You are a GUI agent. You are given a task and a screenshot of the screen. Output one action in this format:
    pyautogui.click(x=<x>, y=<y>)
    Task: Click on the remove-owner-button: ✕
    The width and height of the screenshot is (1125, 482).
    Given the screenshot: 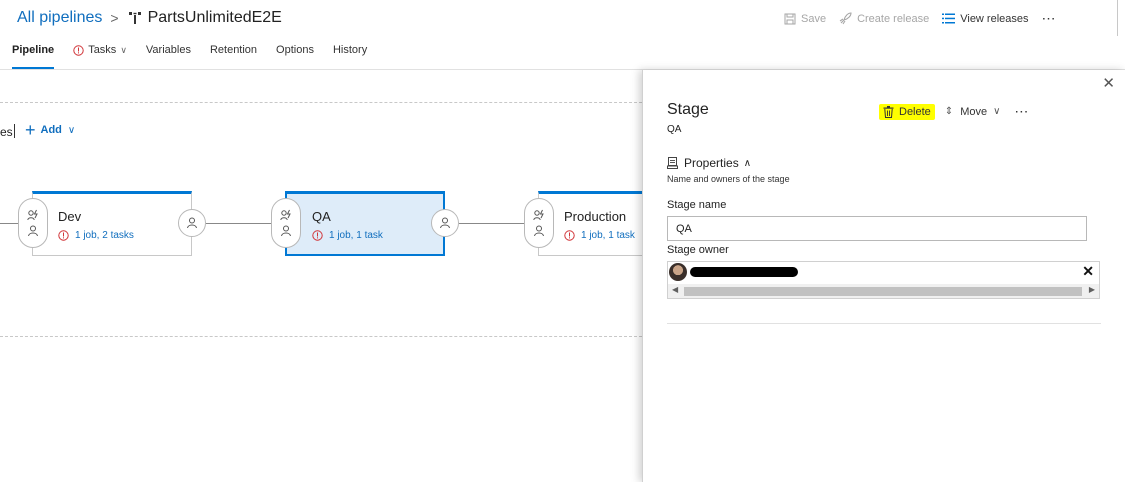 What is the action you would take?
    pyautogui.click(x=1088, y=271)
    